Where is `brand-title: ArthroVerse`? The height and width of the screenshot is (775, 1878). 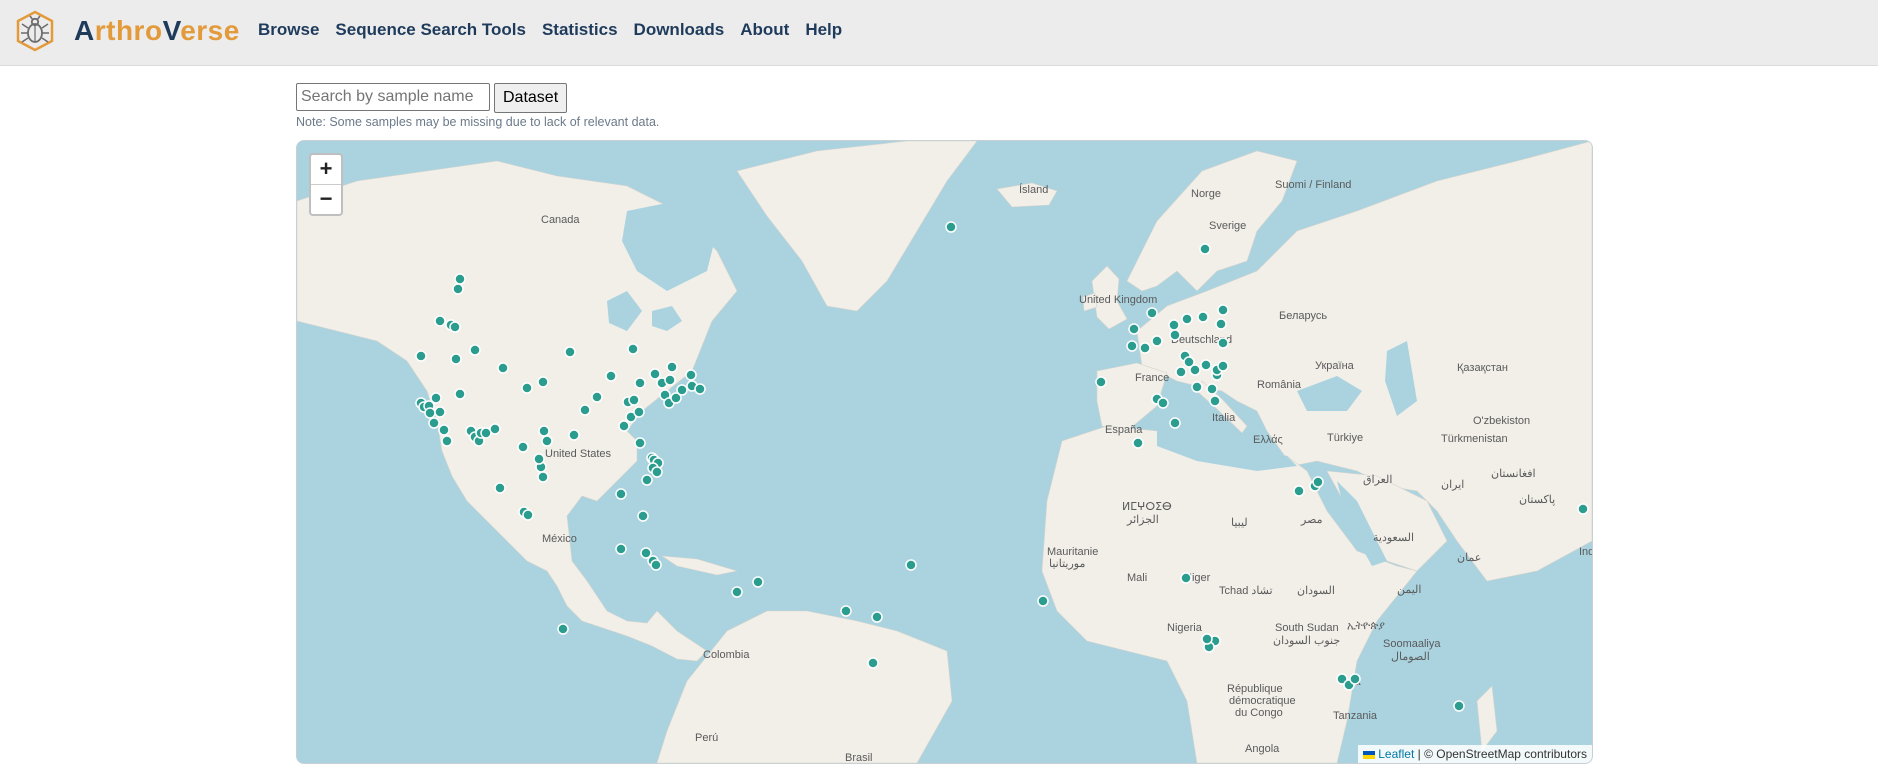 brand-title: ArthroVerse is located at coordinates (157, 31).